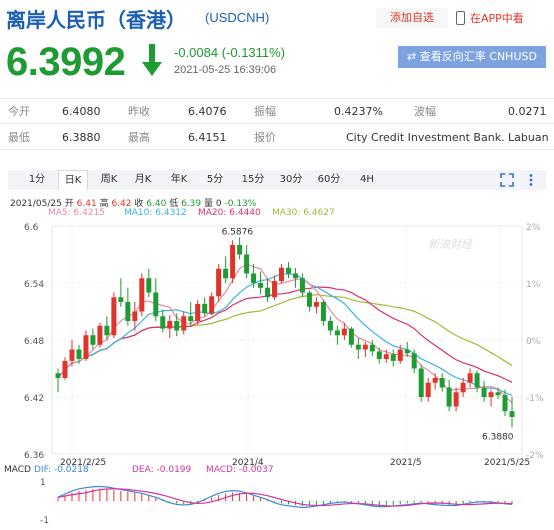 This screenshot has height=530, width=554. I want to click on y-tick-label: 6.48, so click(34, 342).